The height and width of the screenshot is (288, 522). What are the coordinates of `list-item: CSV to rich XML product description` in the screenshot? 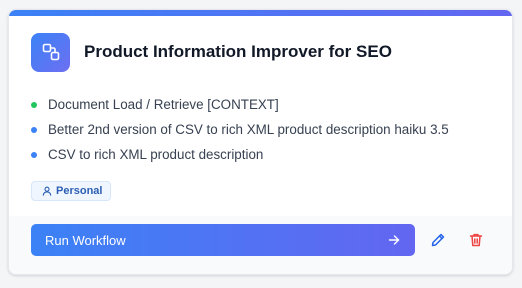 It's located at (261, 154).